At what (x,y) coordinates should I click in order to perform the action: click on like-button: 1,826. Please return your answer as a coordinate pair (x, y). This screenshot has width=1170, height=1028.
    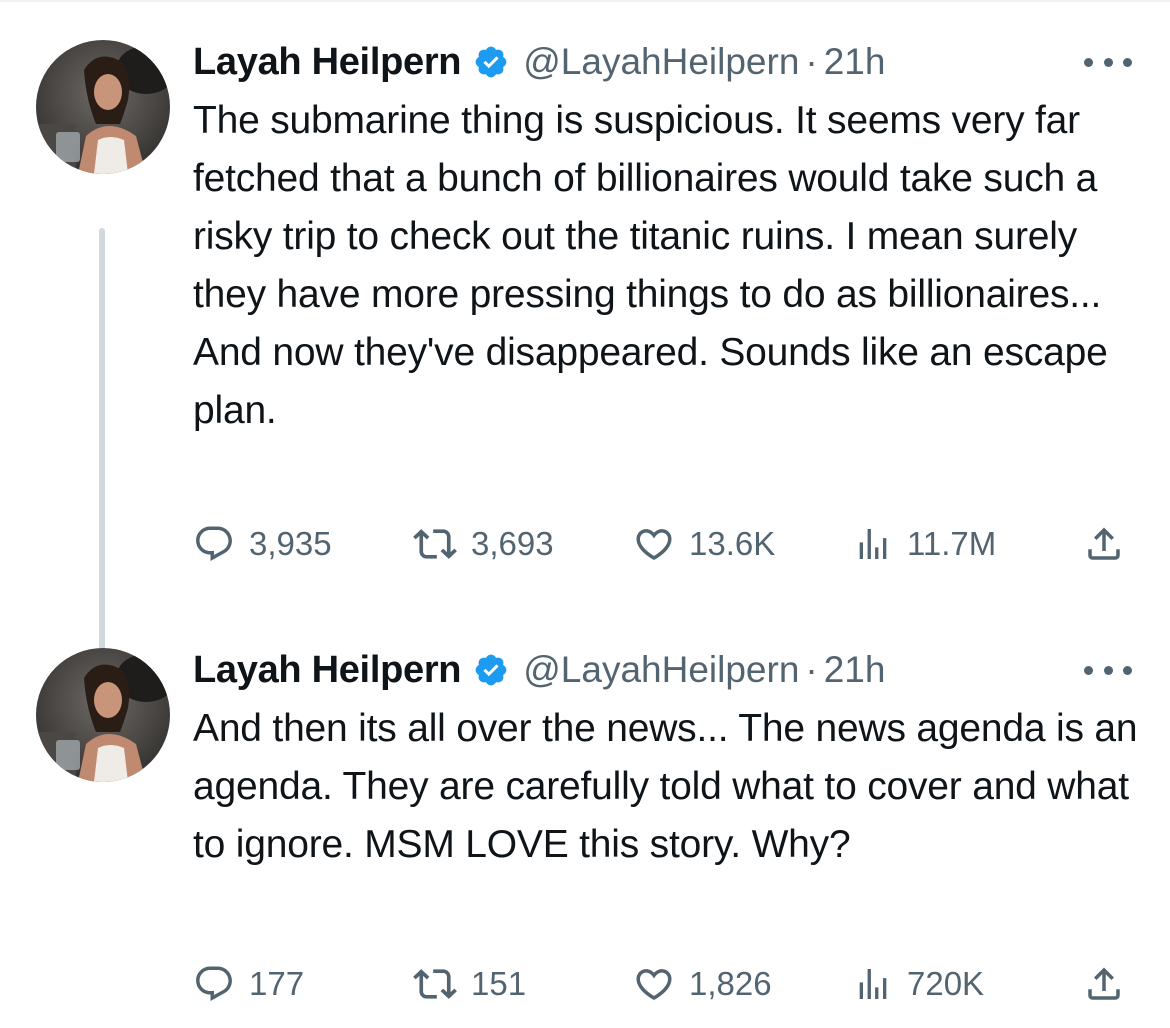
    Looking at the image, I should click on (702, 984).